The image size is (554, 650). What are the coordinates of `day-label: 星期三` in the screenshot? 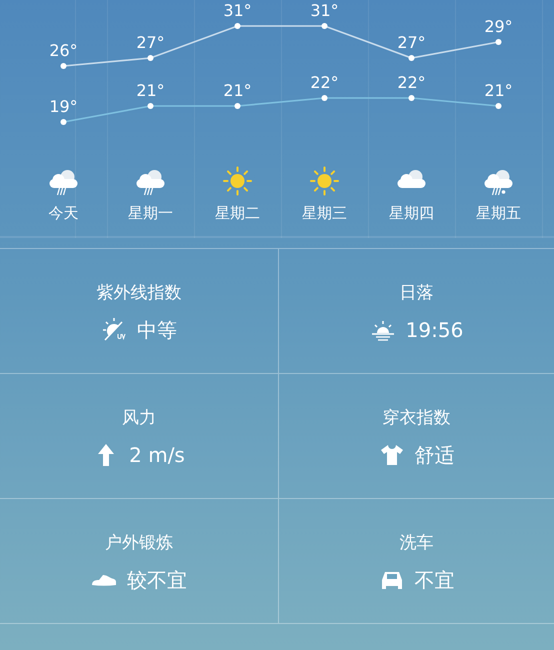 It's located at (324, 213).